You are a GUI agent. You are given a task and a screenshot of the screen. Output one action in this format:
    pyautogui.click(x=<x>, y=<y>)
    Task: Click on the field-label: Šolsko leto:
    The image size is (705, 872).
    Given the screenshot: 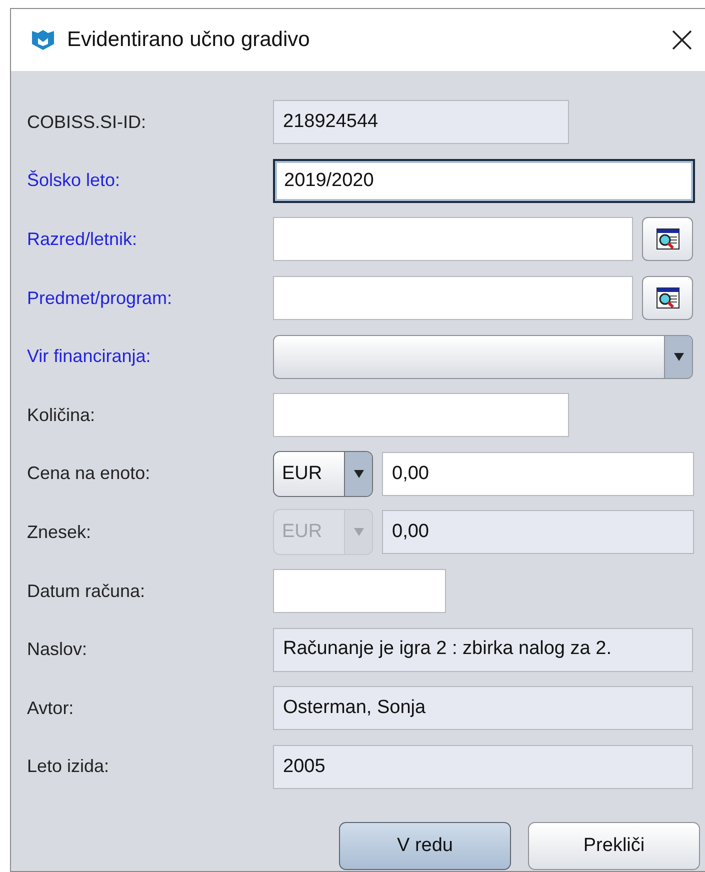 What is the action you would take?
    pyautogui.click(x=74, y=180)
    